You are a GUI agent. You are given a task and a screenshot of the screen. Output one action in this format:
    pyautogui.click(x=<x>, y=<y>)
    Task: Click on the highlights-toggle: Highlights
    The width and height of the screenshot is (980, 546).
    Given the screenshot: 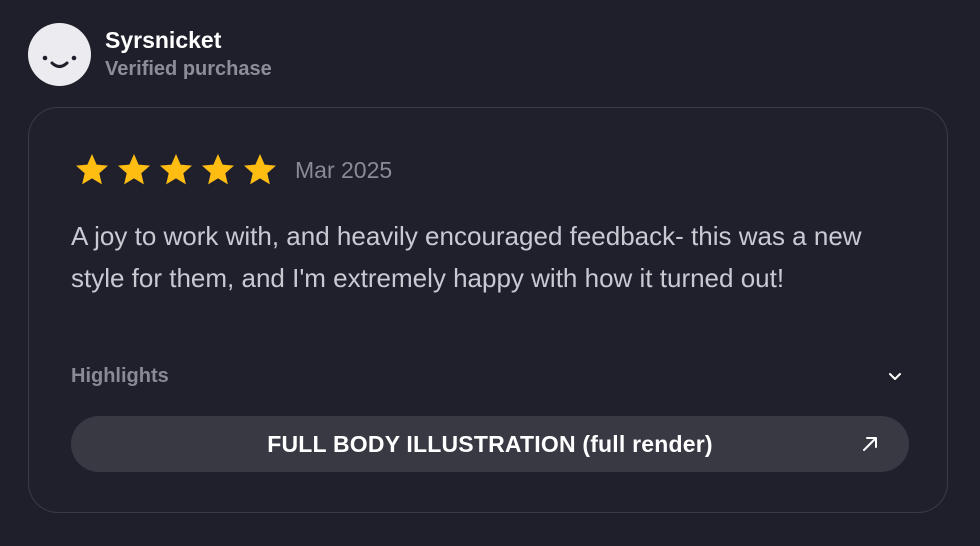 What is the action you would take?
    pyautogui.click(x=488, y=376)
    